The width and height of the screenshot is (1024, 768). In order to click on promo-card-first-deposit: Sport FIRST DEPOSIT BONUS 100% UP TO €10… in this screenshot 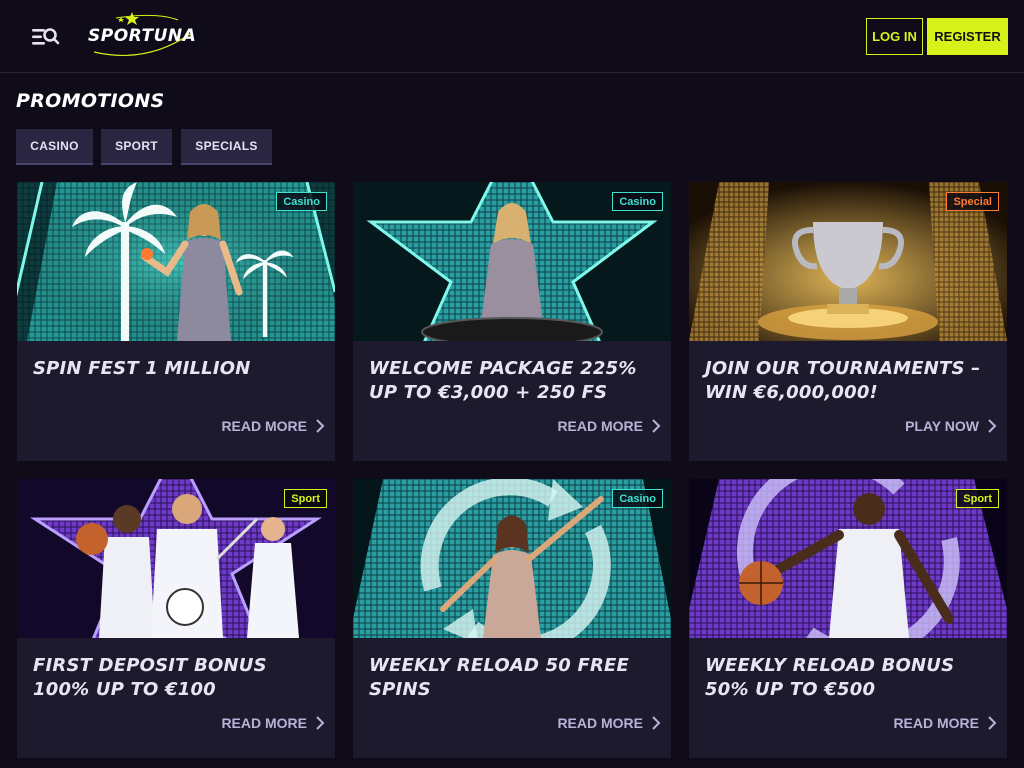, I will do `click(176, 618)`.